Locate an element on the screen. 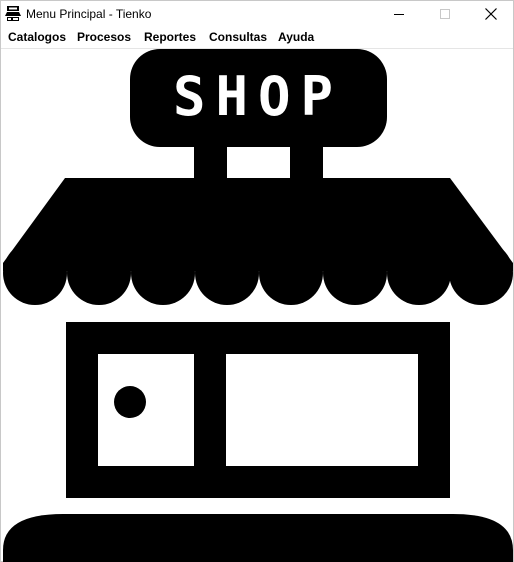 The width and height of the screenshot is (514, 562). menu-consultas: Consultas is located at coordinates (238, 37).